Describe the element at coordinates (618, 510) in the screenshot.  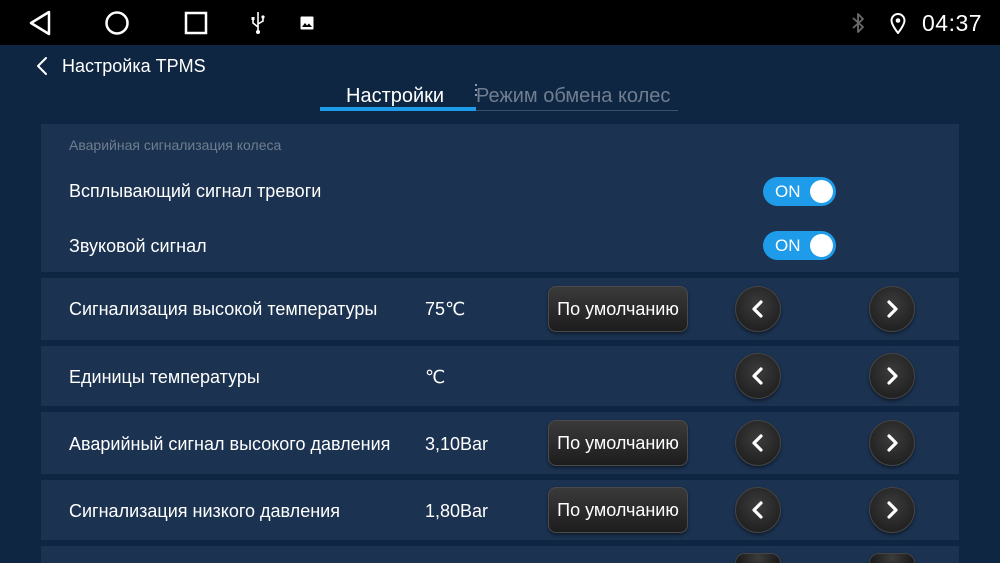
I see `low-pressure-default-button: По умолчанию` at that location.